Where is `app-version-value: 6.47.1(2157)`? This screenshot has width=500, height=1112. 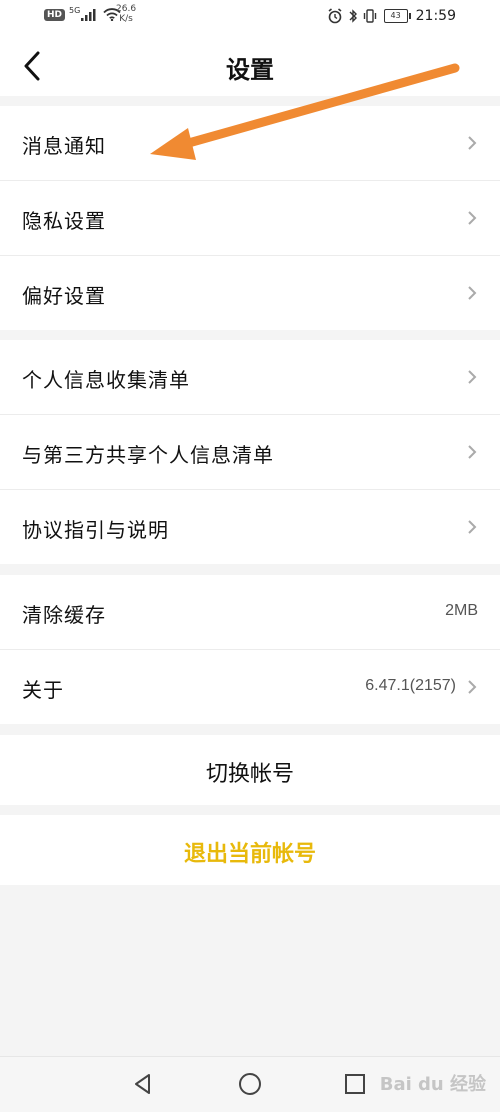 app-version-value: 6.47.1(2157) is located at coordinates (410, 685).